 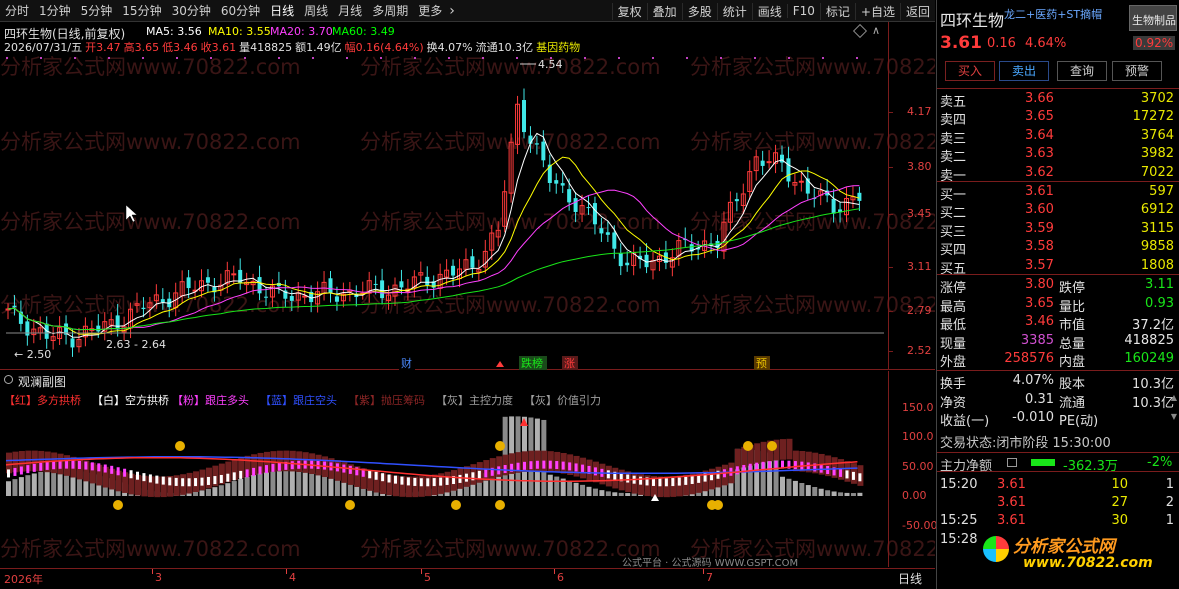 I want to click on order-row-asks-4: 卖一 3.62 7022, so click(x=1058, y=174).